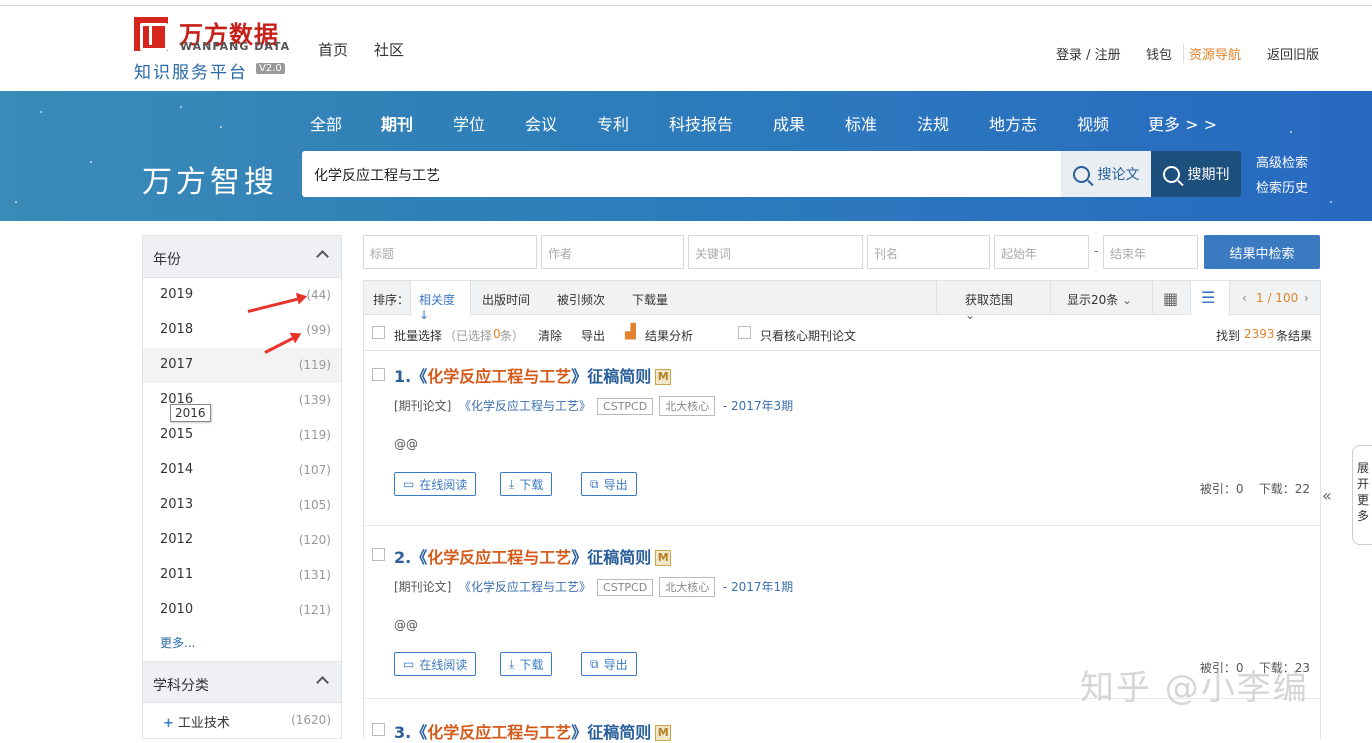 The image size is (1372, 743). What do you see at coordinates (1244, 298) in the screenshot?
I see `prev-page-icon: ‹` at bounding box center [1244, 298].